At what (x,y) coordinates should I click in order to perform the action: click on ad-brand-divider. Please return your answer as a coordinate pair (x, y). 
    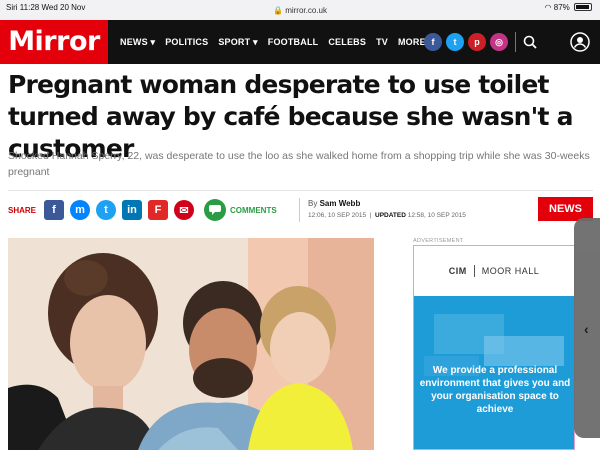
    Looking at the image, I should click on (474, 271).